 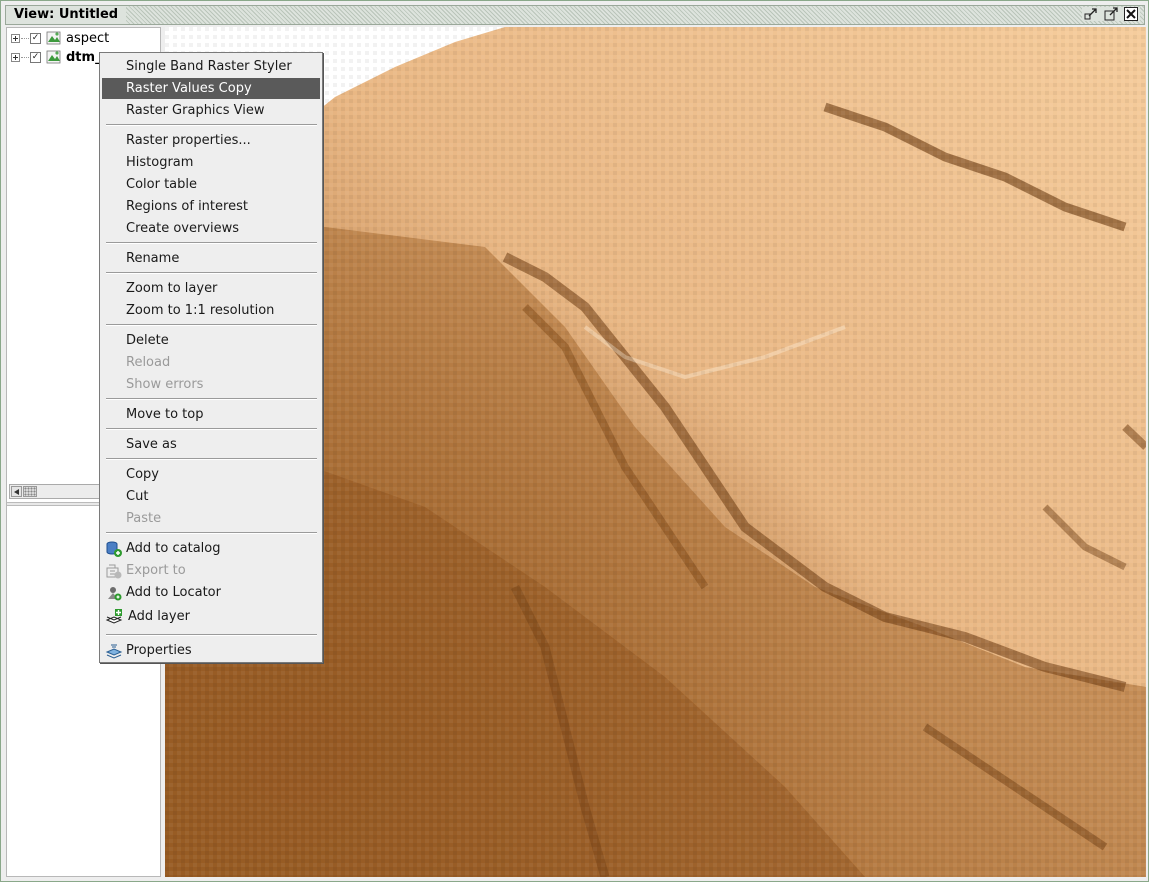 What do you see at coordinates (211, 310) in the screenshot?
I see `menu-item-zoom-to-1-1-resolution: Zoom to 1:1 resolution` at bounding box center [211, 310].